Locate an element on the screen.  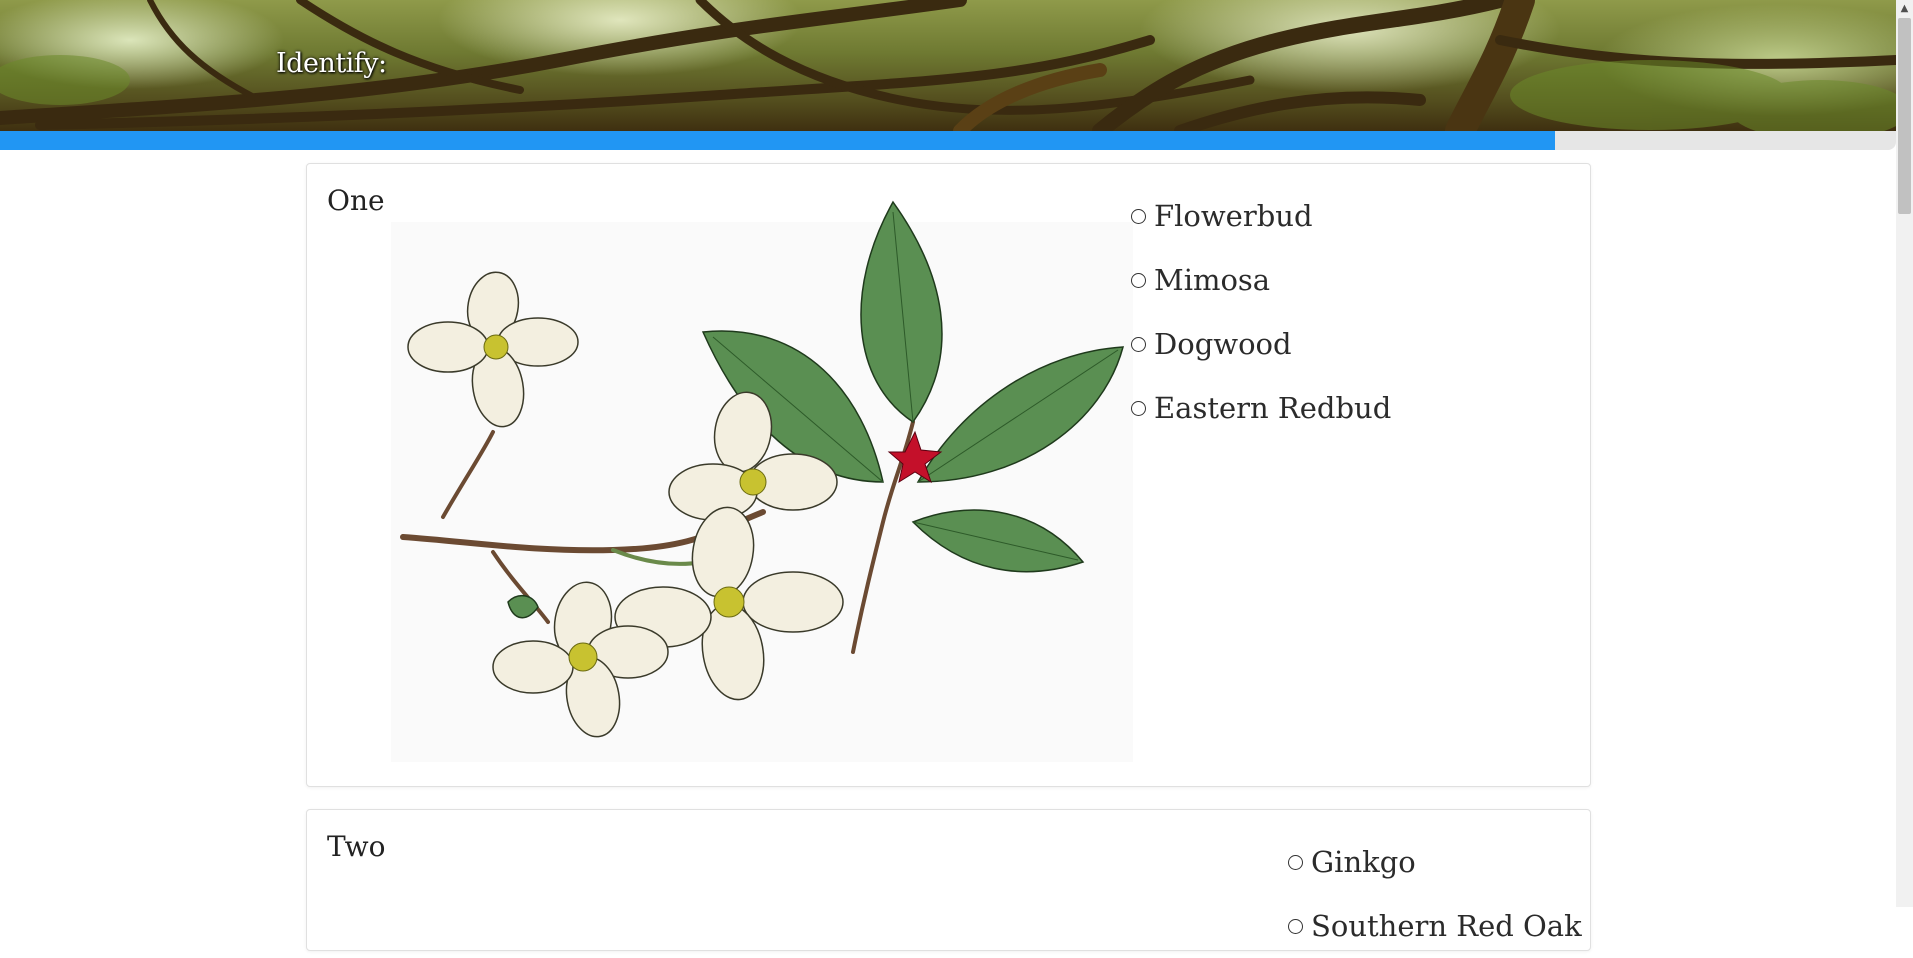
option-label: Ginkgo is located at coordinates (1363, 862).